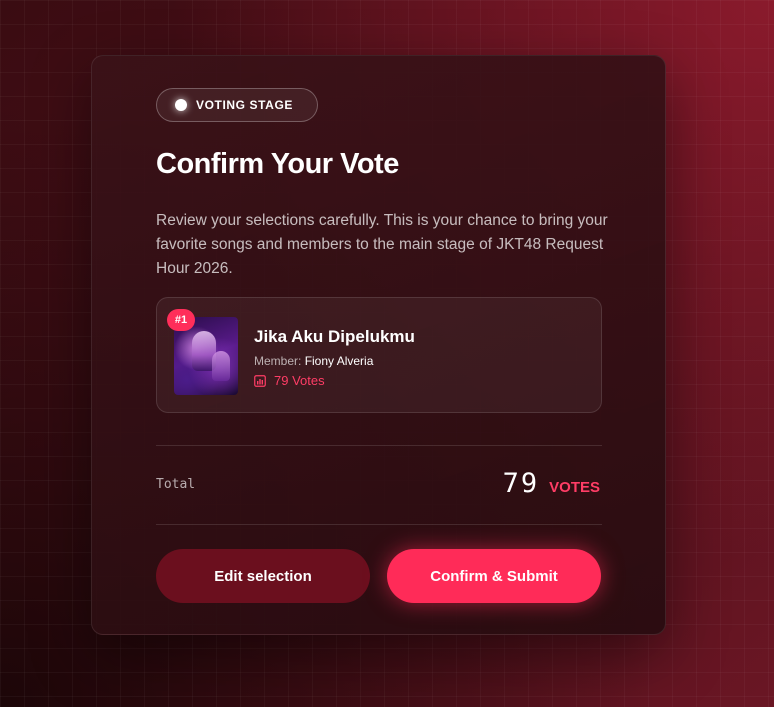 The width and height of the screenshot is (774, 707). What do you see at coordinates (379, 445) in the screenshot?
I see `divider-top` at bounding box center [379, 445].